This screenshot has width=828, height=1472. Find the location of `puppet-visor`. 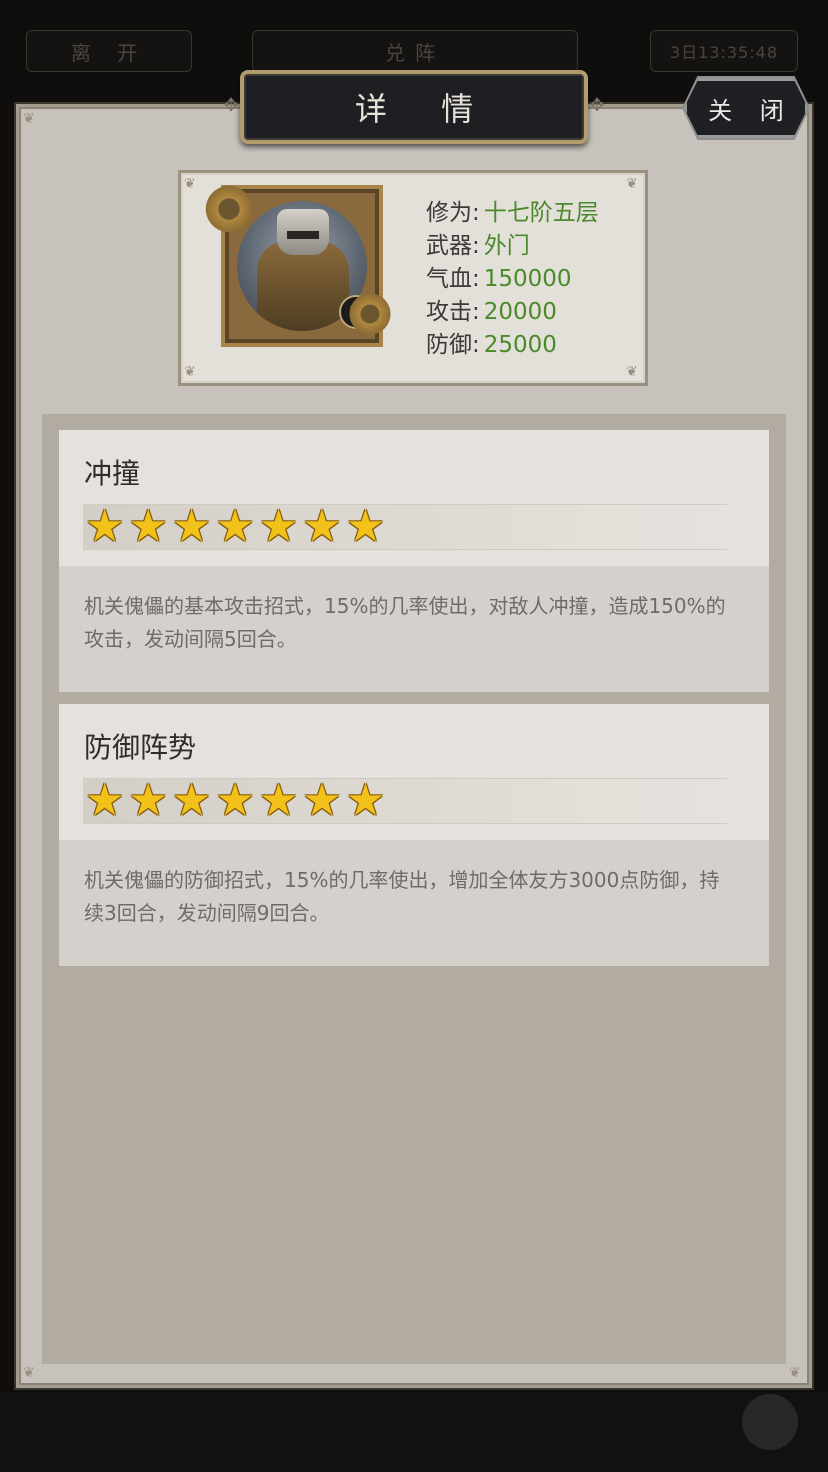

puppet-visor is located at coordinates (303, 235).